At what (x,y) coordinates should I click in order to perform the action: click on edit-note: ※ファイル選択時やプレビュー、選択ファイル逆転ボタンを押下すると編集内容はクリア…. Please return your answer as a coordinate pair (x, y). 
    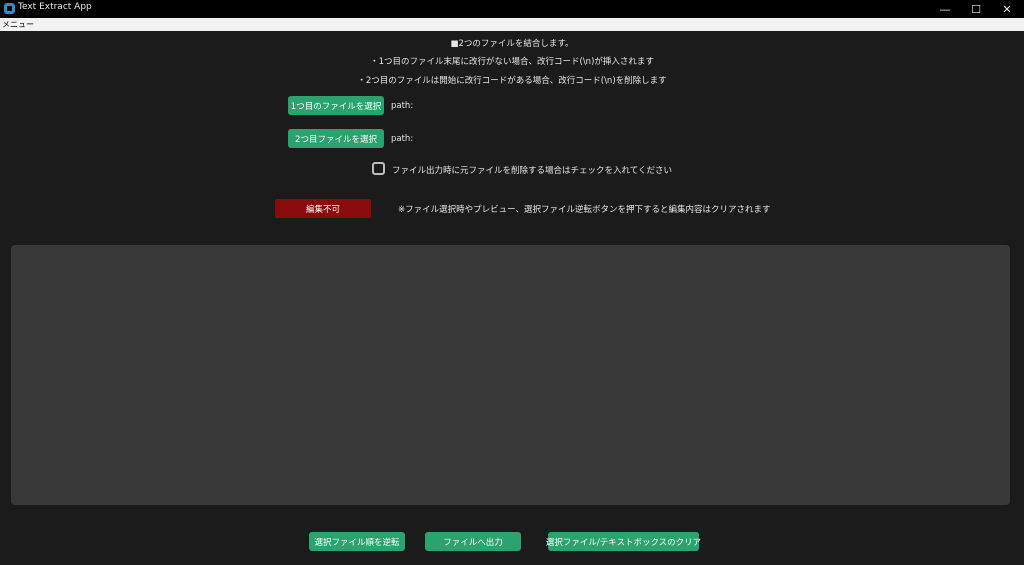
    Looking at the image, I should click on (584, 210).